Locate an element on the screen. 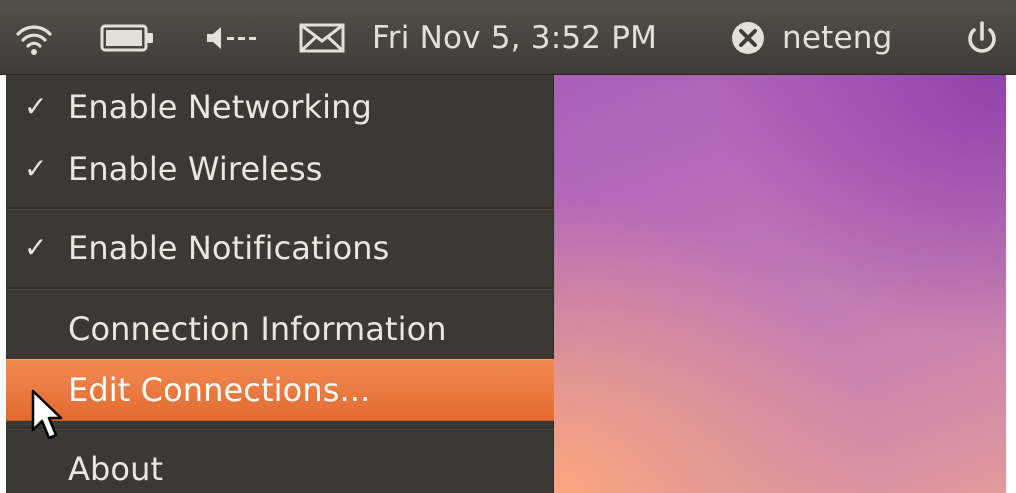  user-menu: neteng is located at coordinates (837, 37).